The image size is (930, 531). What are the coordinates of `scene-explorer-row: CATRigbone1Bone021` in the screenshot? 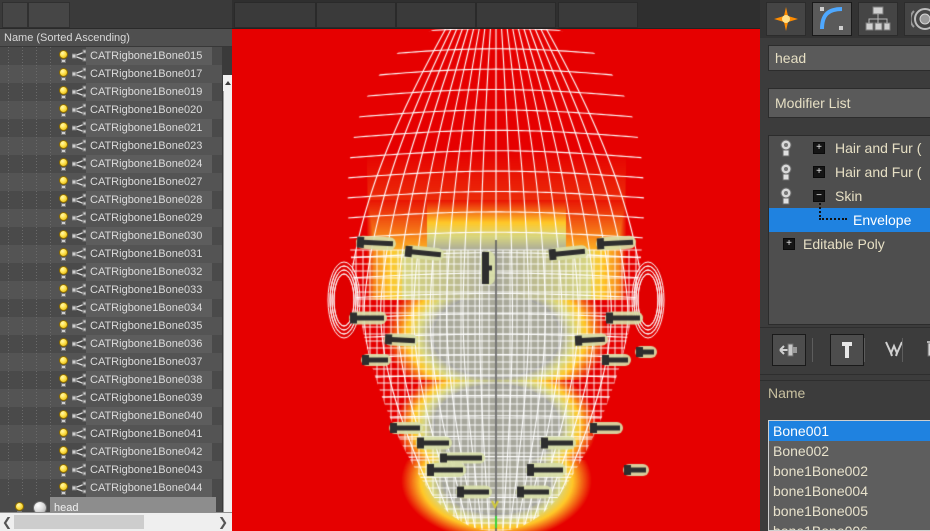 It's located at (111, 128).